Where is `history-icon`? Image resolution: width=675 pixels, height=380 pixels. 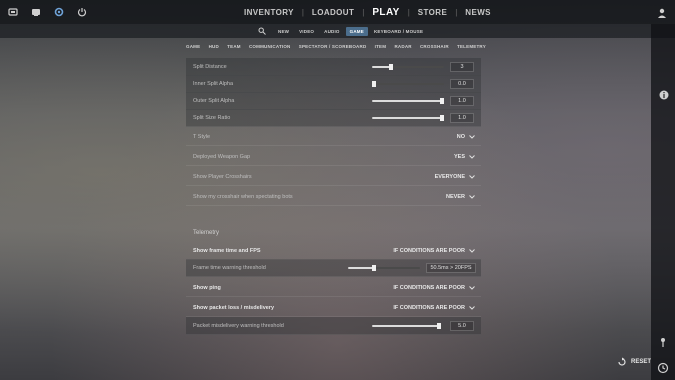
history-icon is located at coordinates (663, 368).